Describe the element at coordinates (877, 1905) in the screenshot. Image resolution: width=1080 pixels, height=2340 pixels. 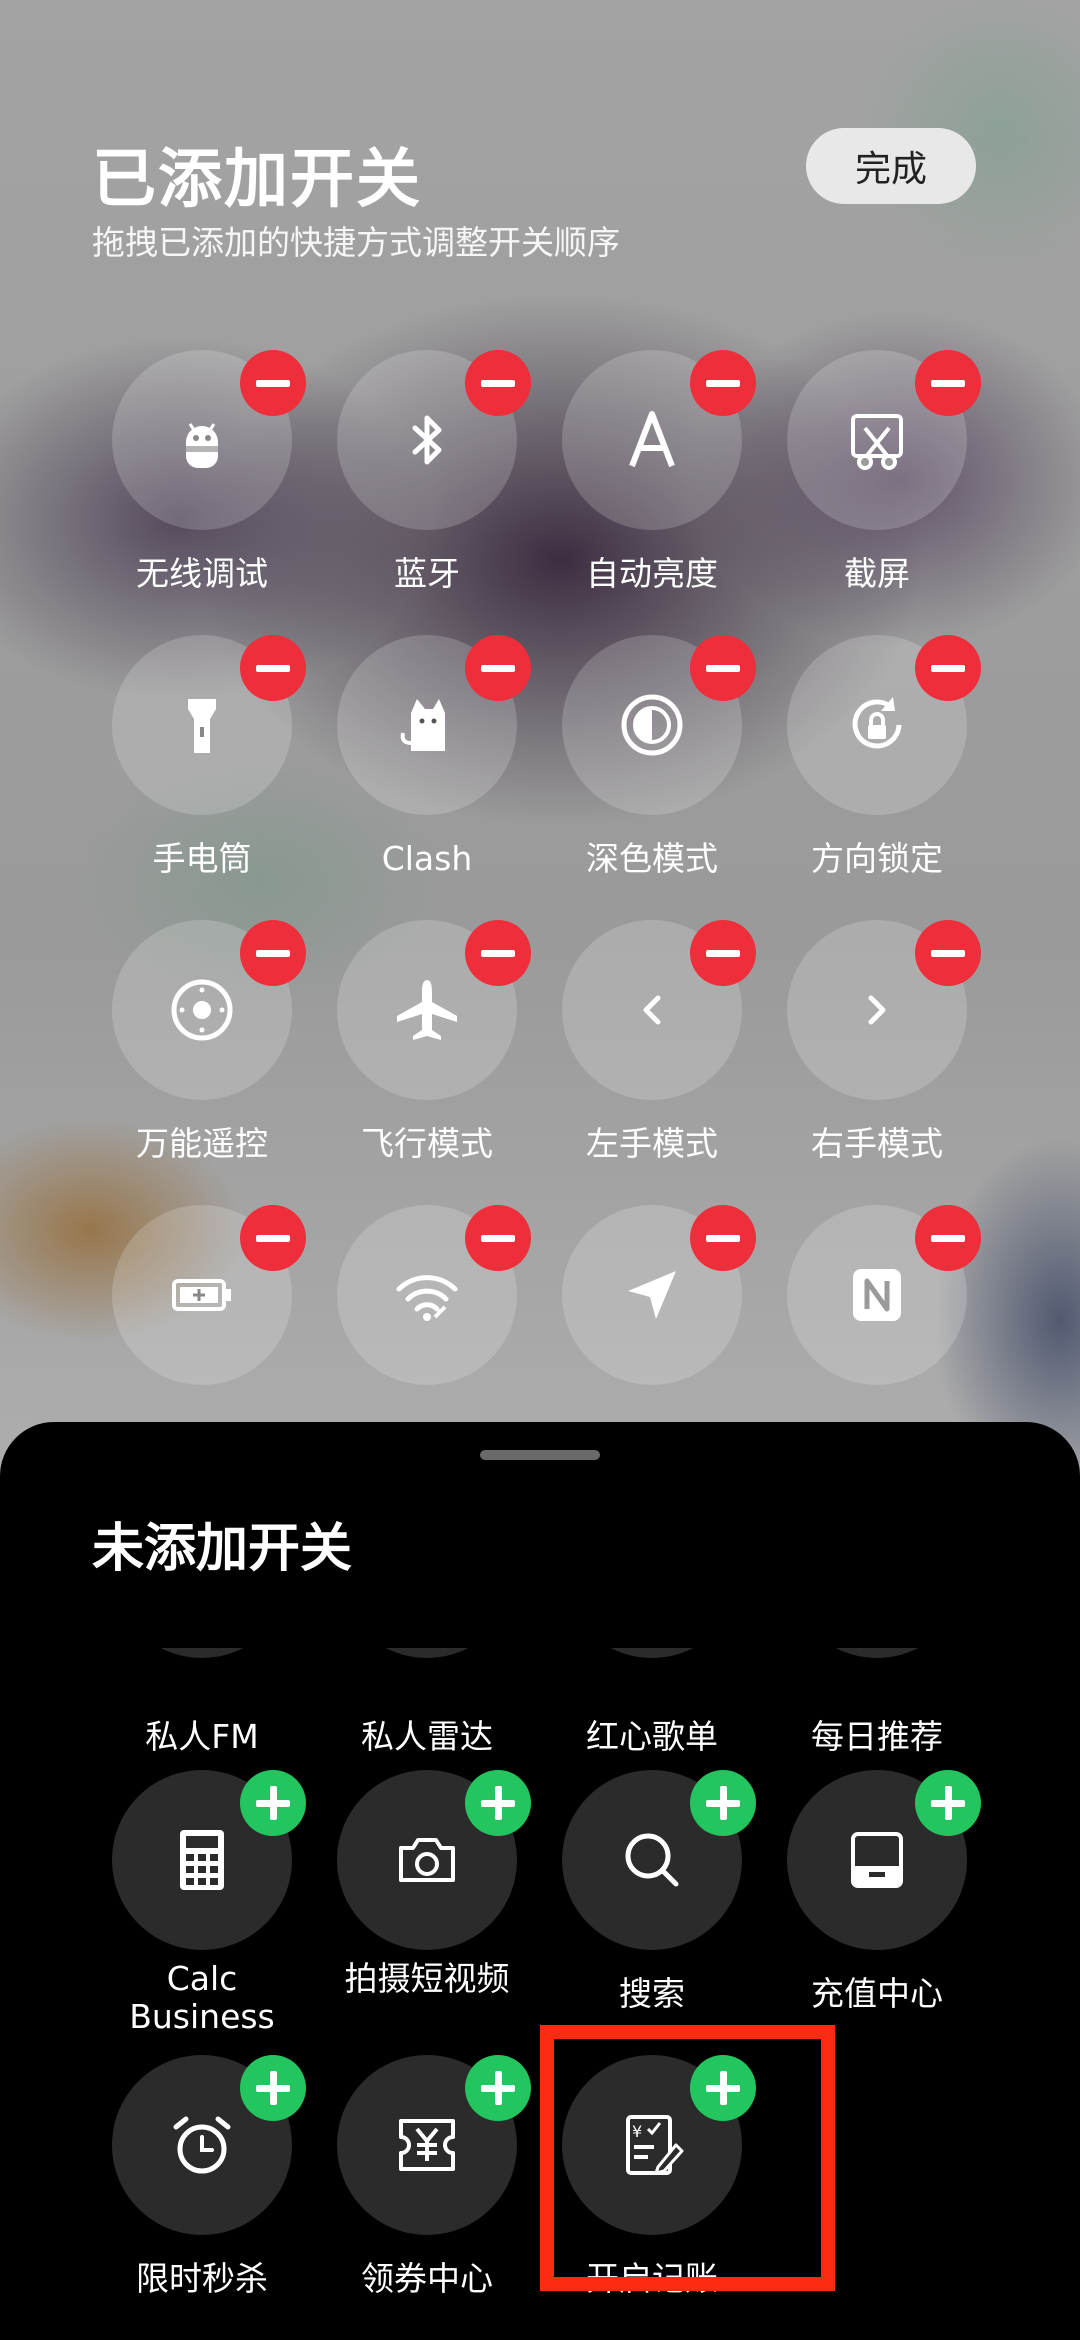
I see `tile-recharge-center: 充值中心` at that location.